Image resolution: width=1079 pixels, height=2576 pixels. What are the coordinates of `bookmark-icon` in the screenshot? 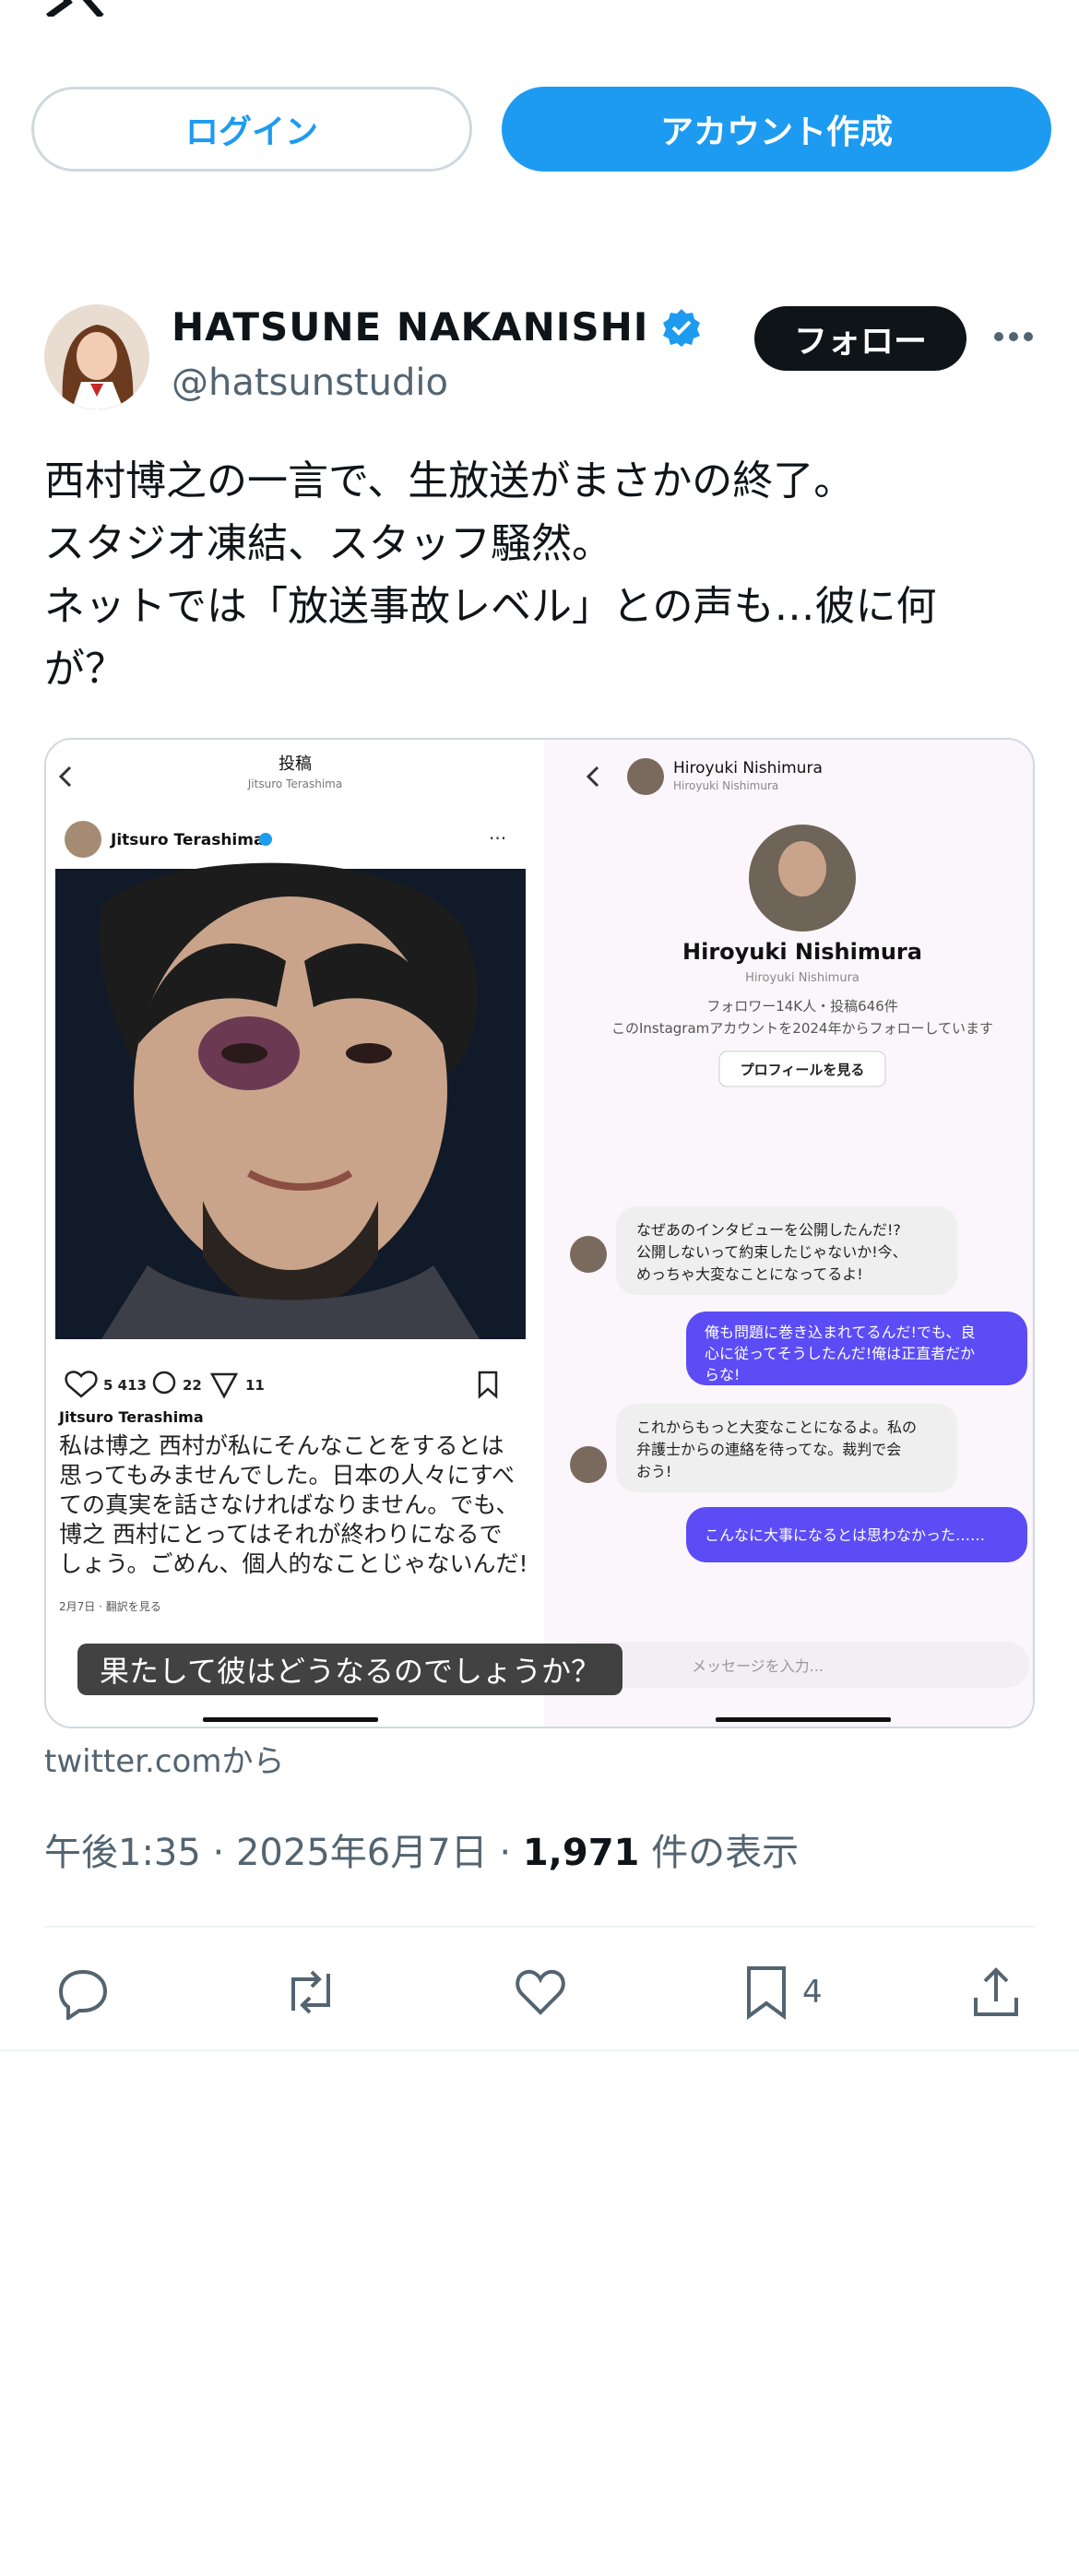 It's located at (766, 1993).